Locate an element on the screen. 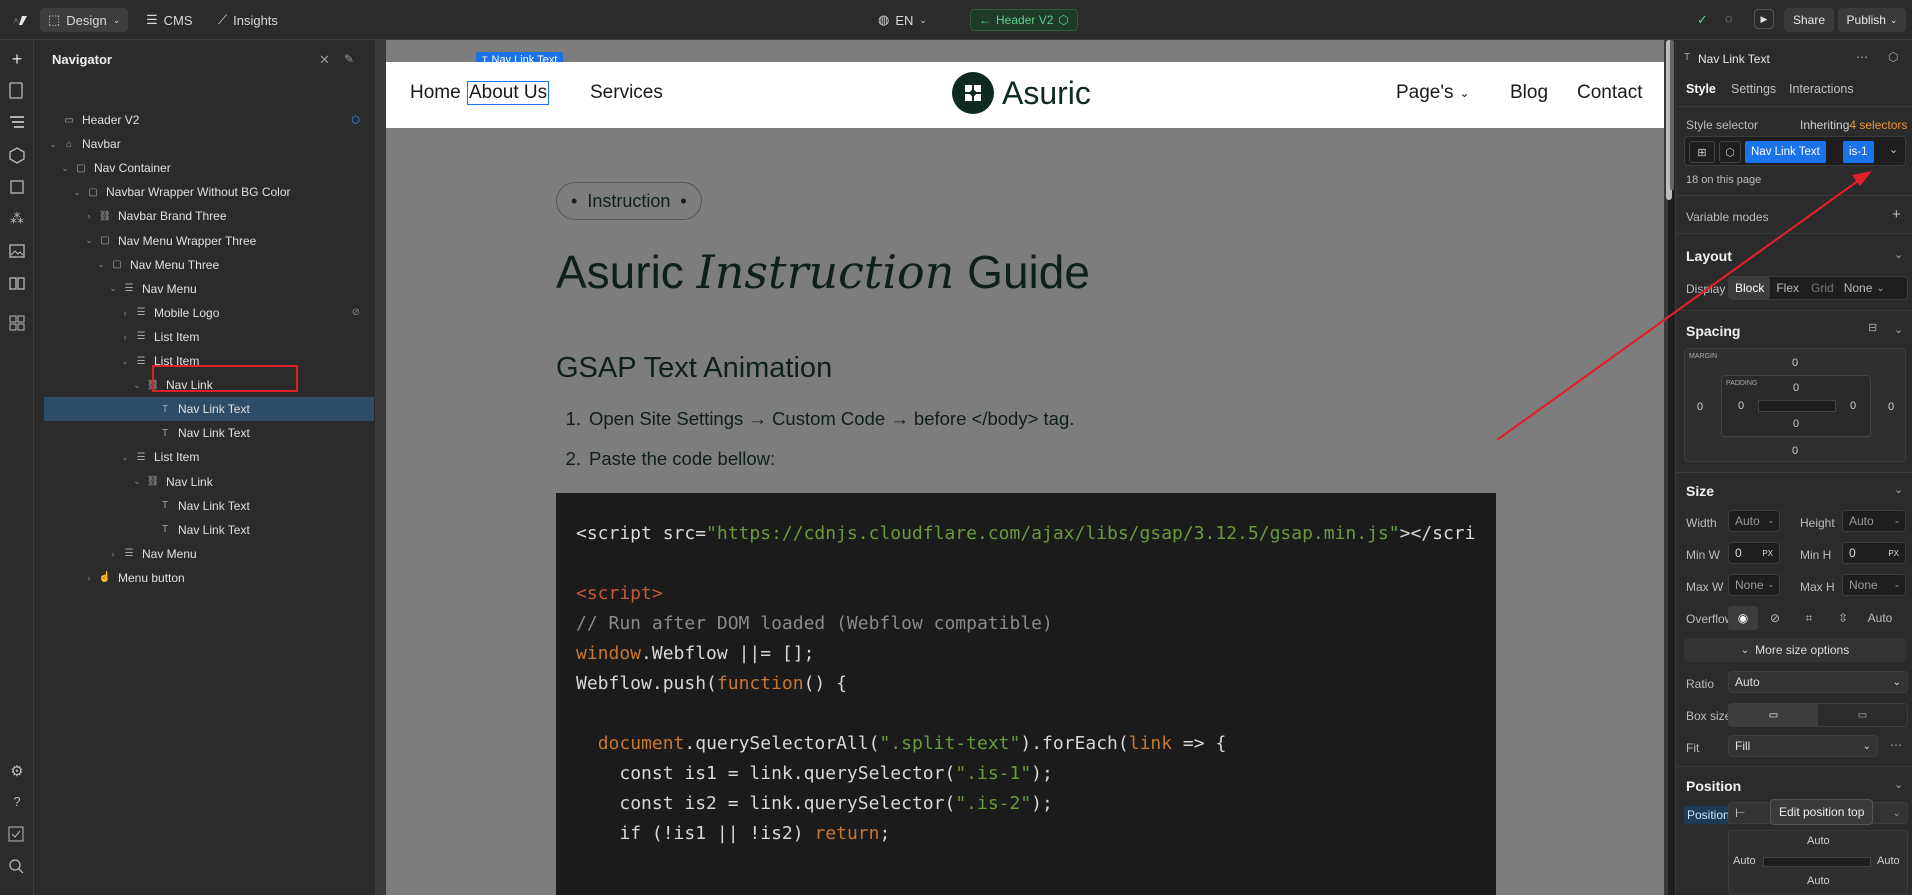  min-height-input: 0 PX is located at coordinates (1874, 553).